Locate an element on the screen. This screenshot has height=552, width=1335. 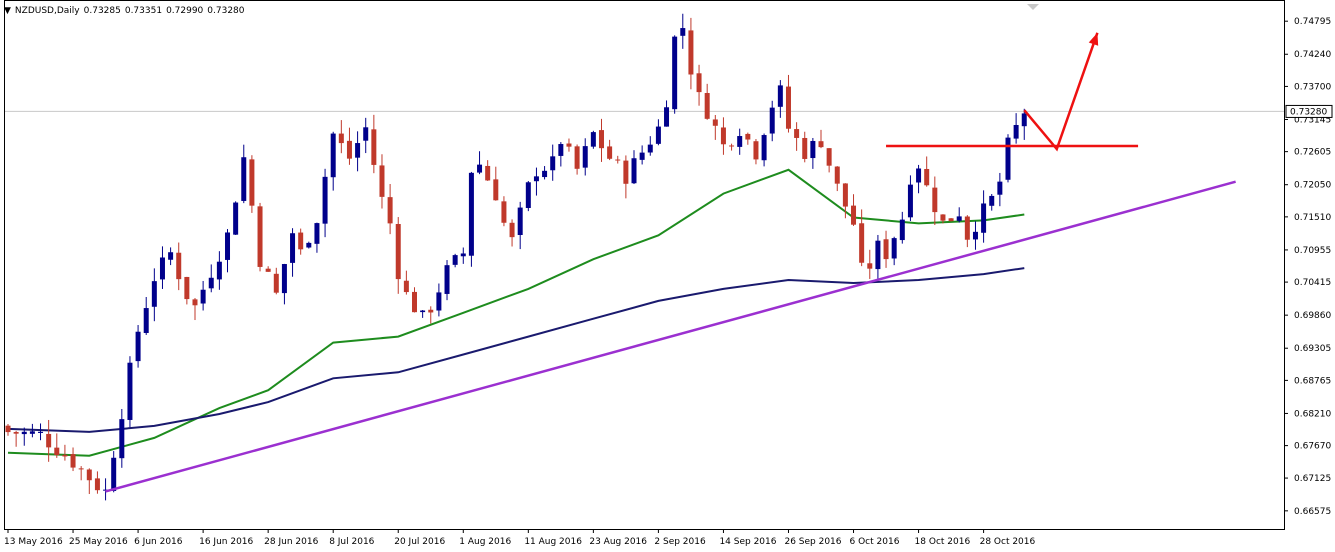
symbol-timeframe: NZDUSD,Daily is located at coordinates (47, 11).